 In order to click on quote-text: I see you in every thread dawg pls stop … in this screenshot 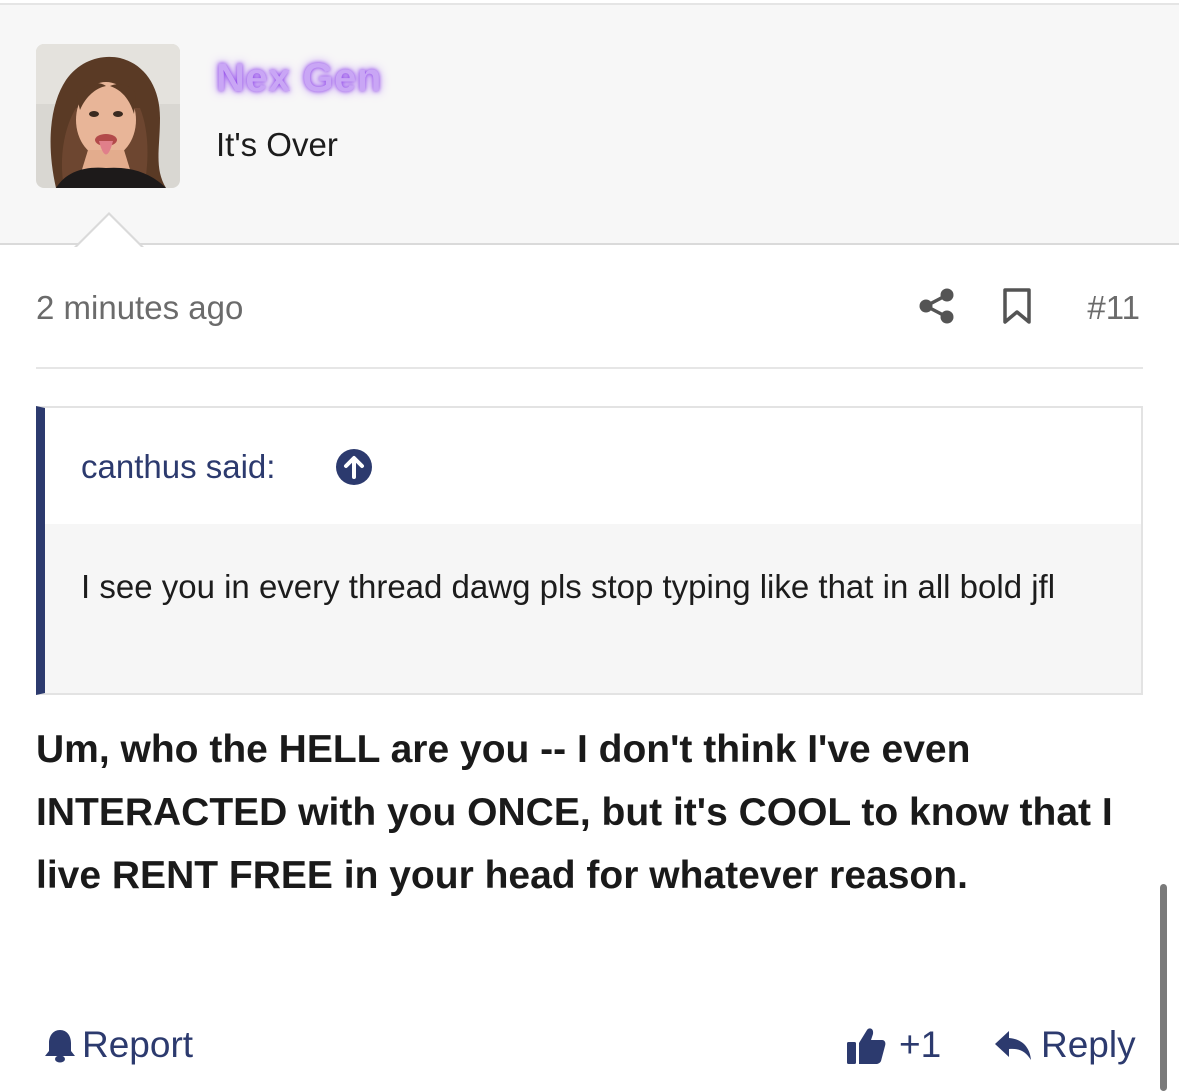, I will do `click(568, 586)`.